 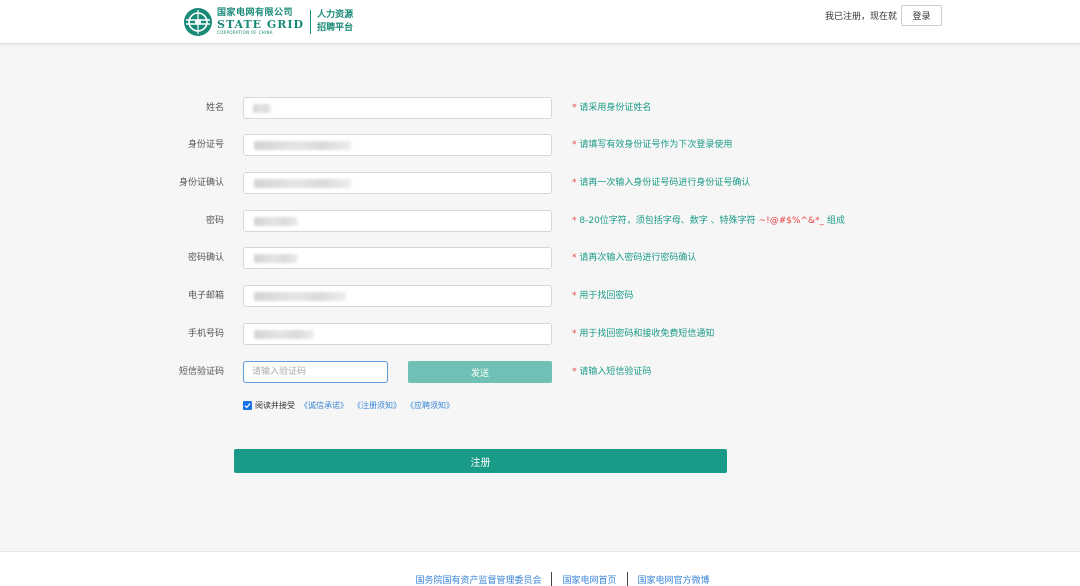 I want to click on agree-text: 阅读并接受, so click(x=275, y=405).